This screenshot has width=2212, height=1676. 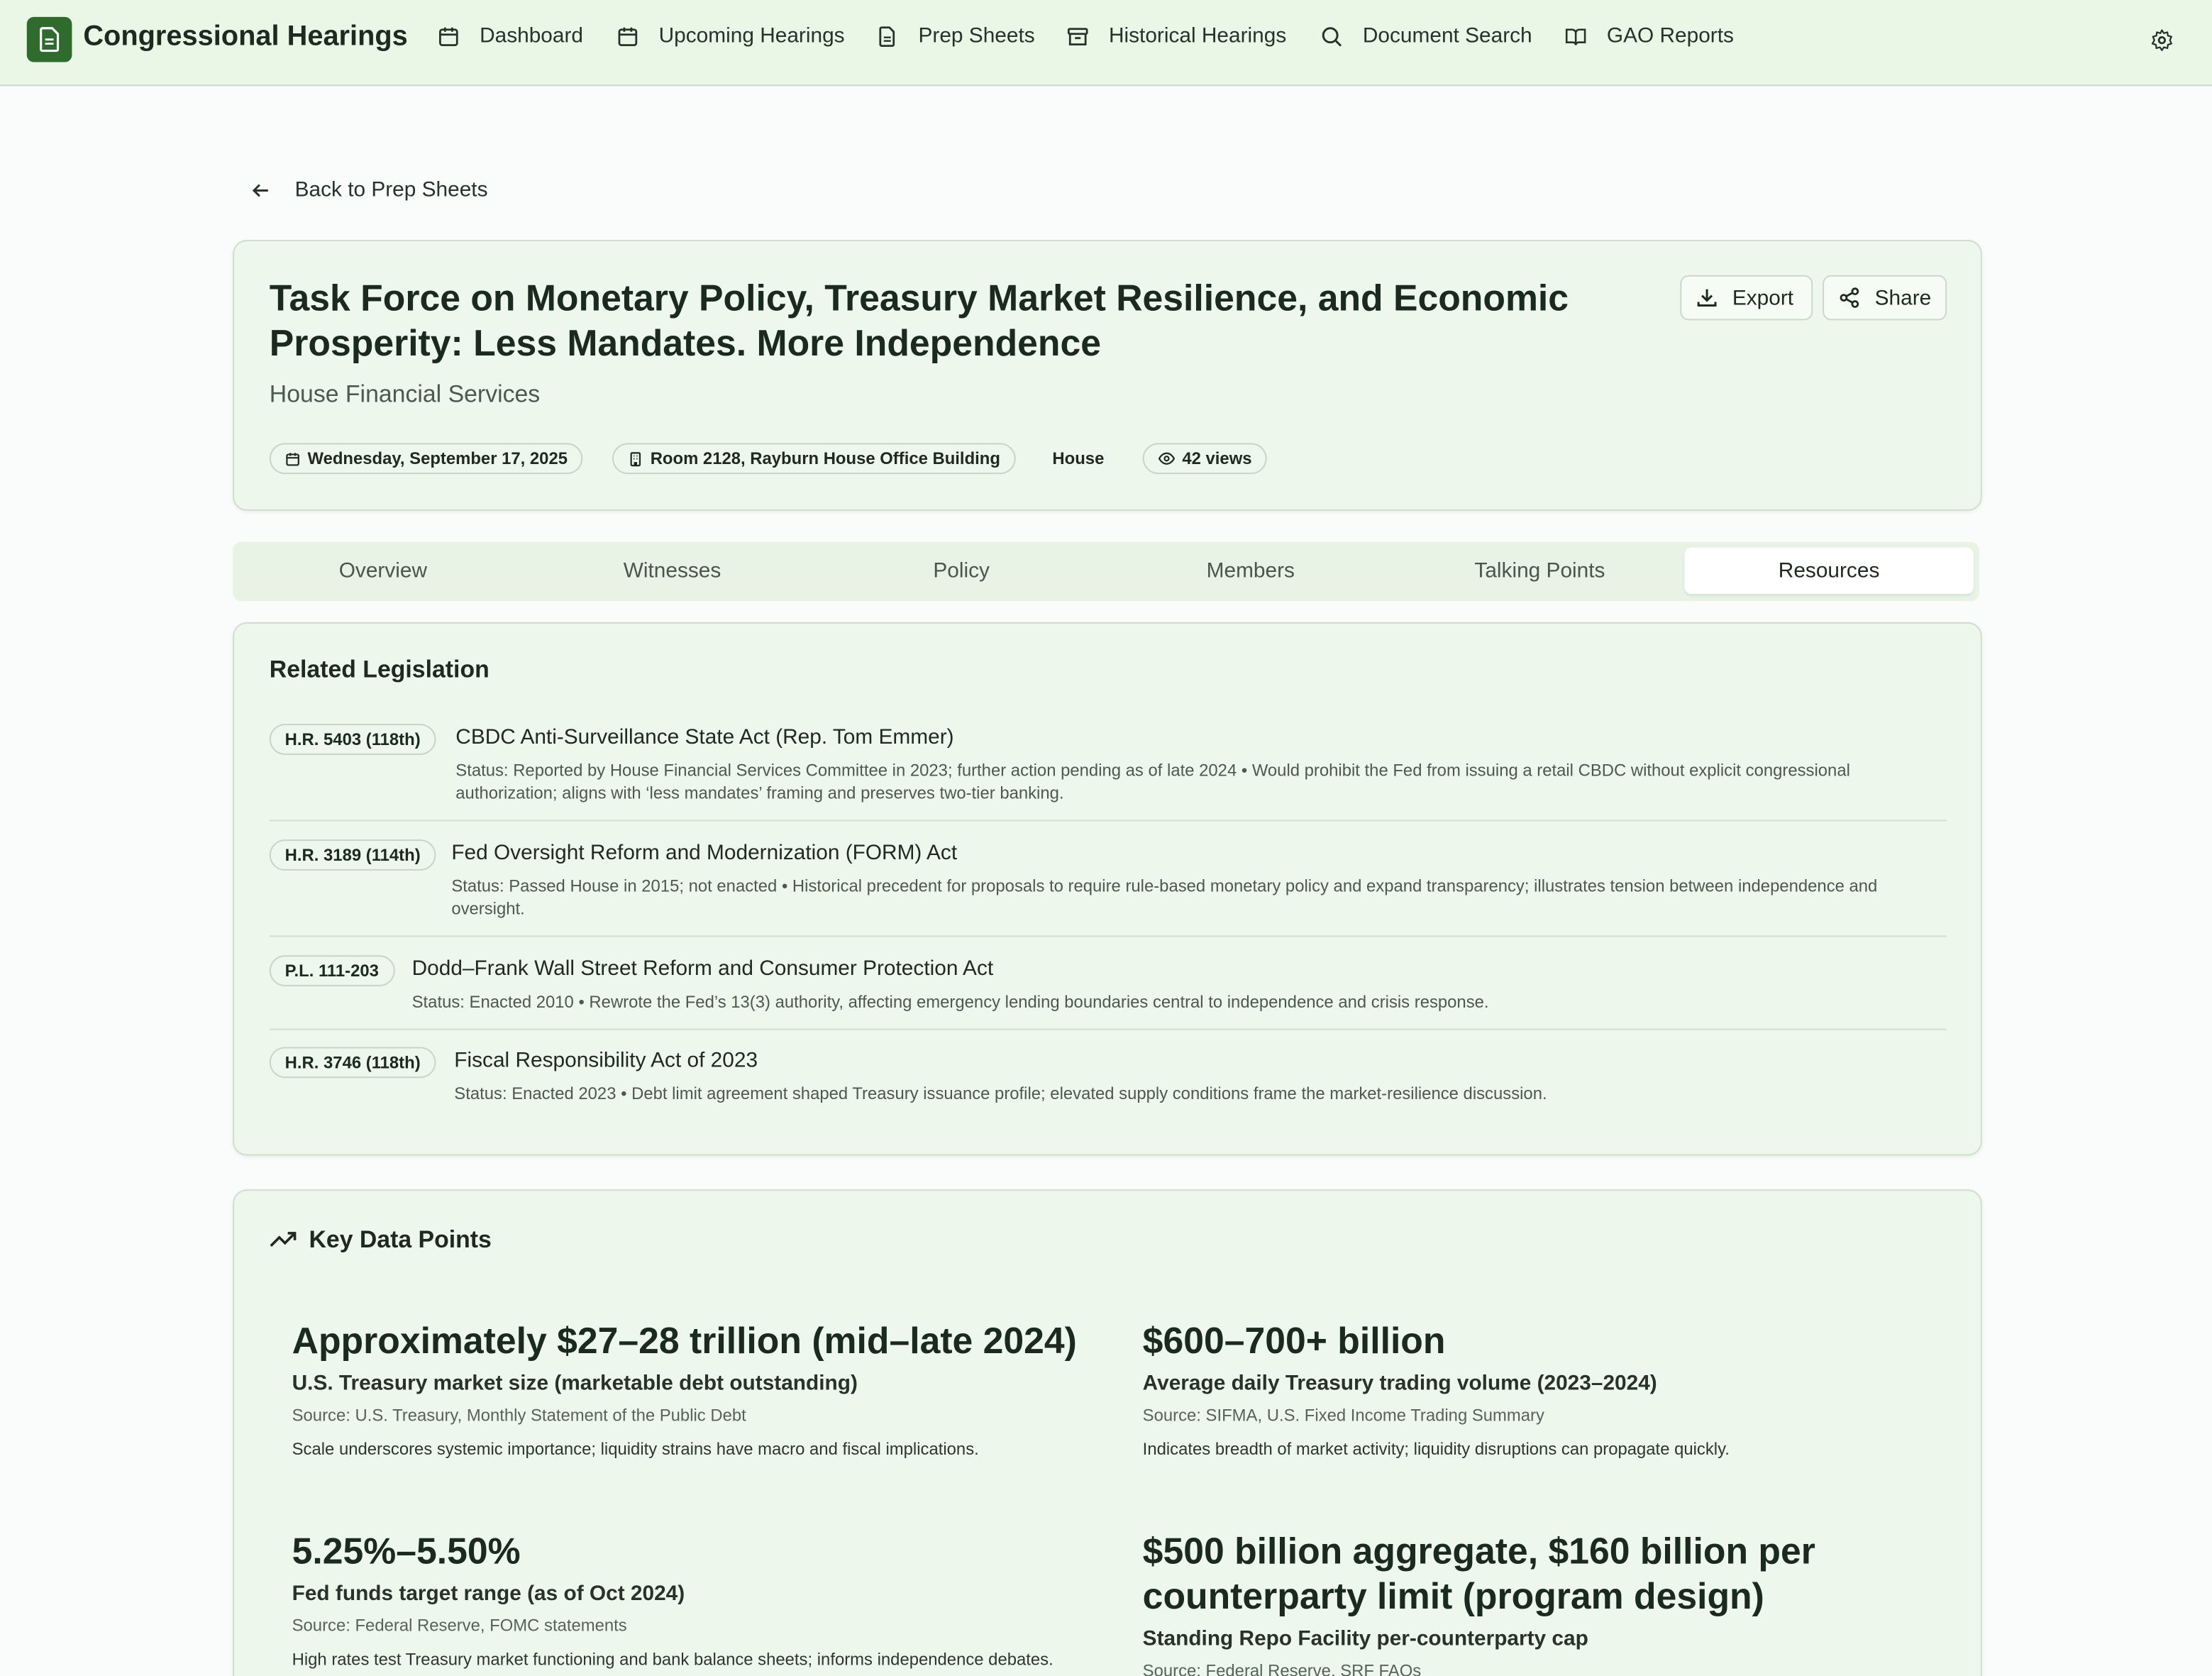 I want to click on share-icon, so click(x=1849, y=297).